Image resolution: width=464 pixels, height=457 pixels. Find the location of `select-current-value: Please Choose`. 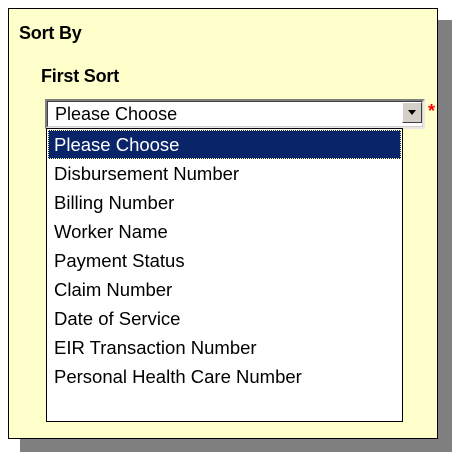

select-current-value: Please Choose is located at coordinates (116, 114).